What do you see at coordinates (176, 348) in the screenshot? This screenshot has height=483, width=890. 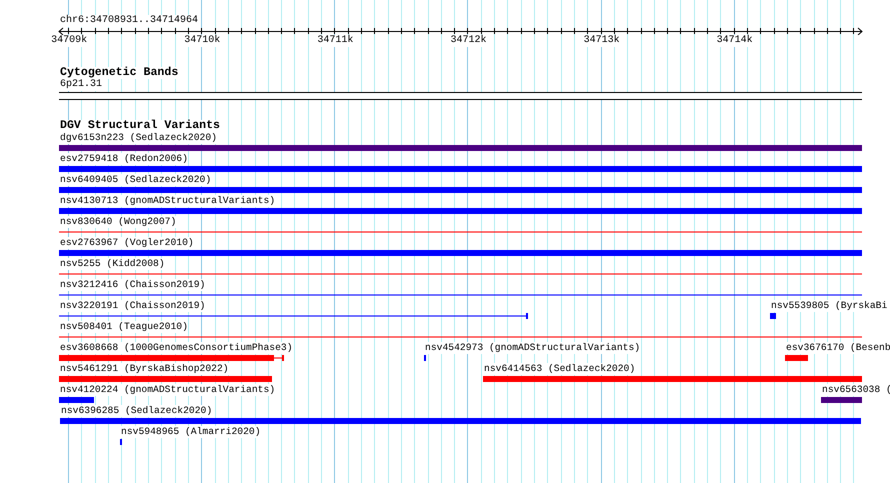 I see `feature-label: esv3608668 (1000GenomesConsortiumPhase3)` at bounding box center [176, 348].